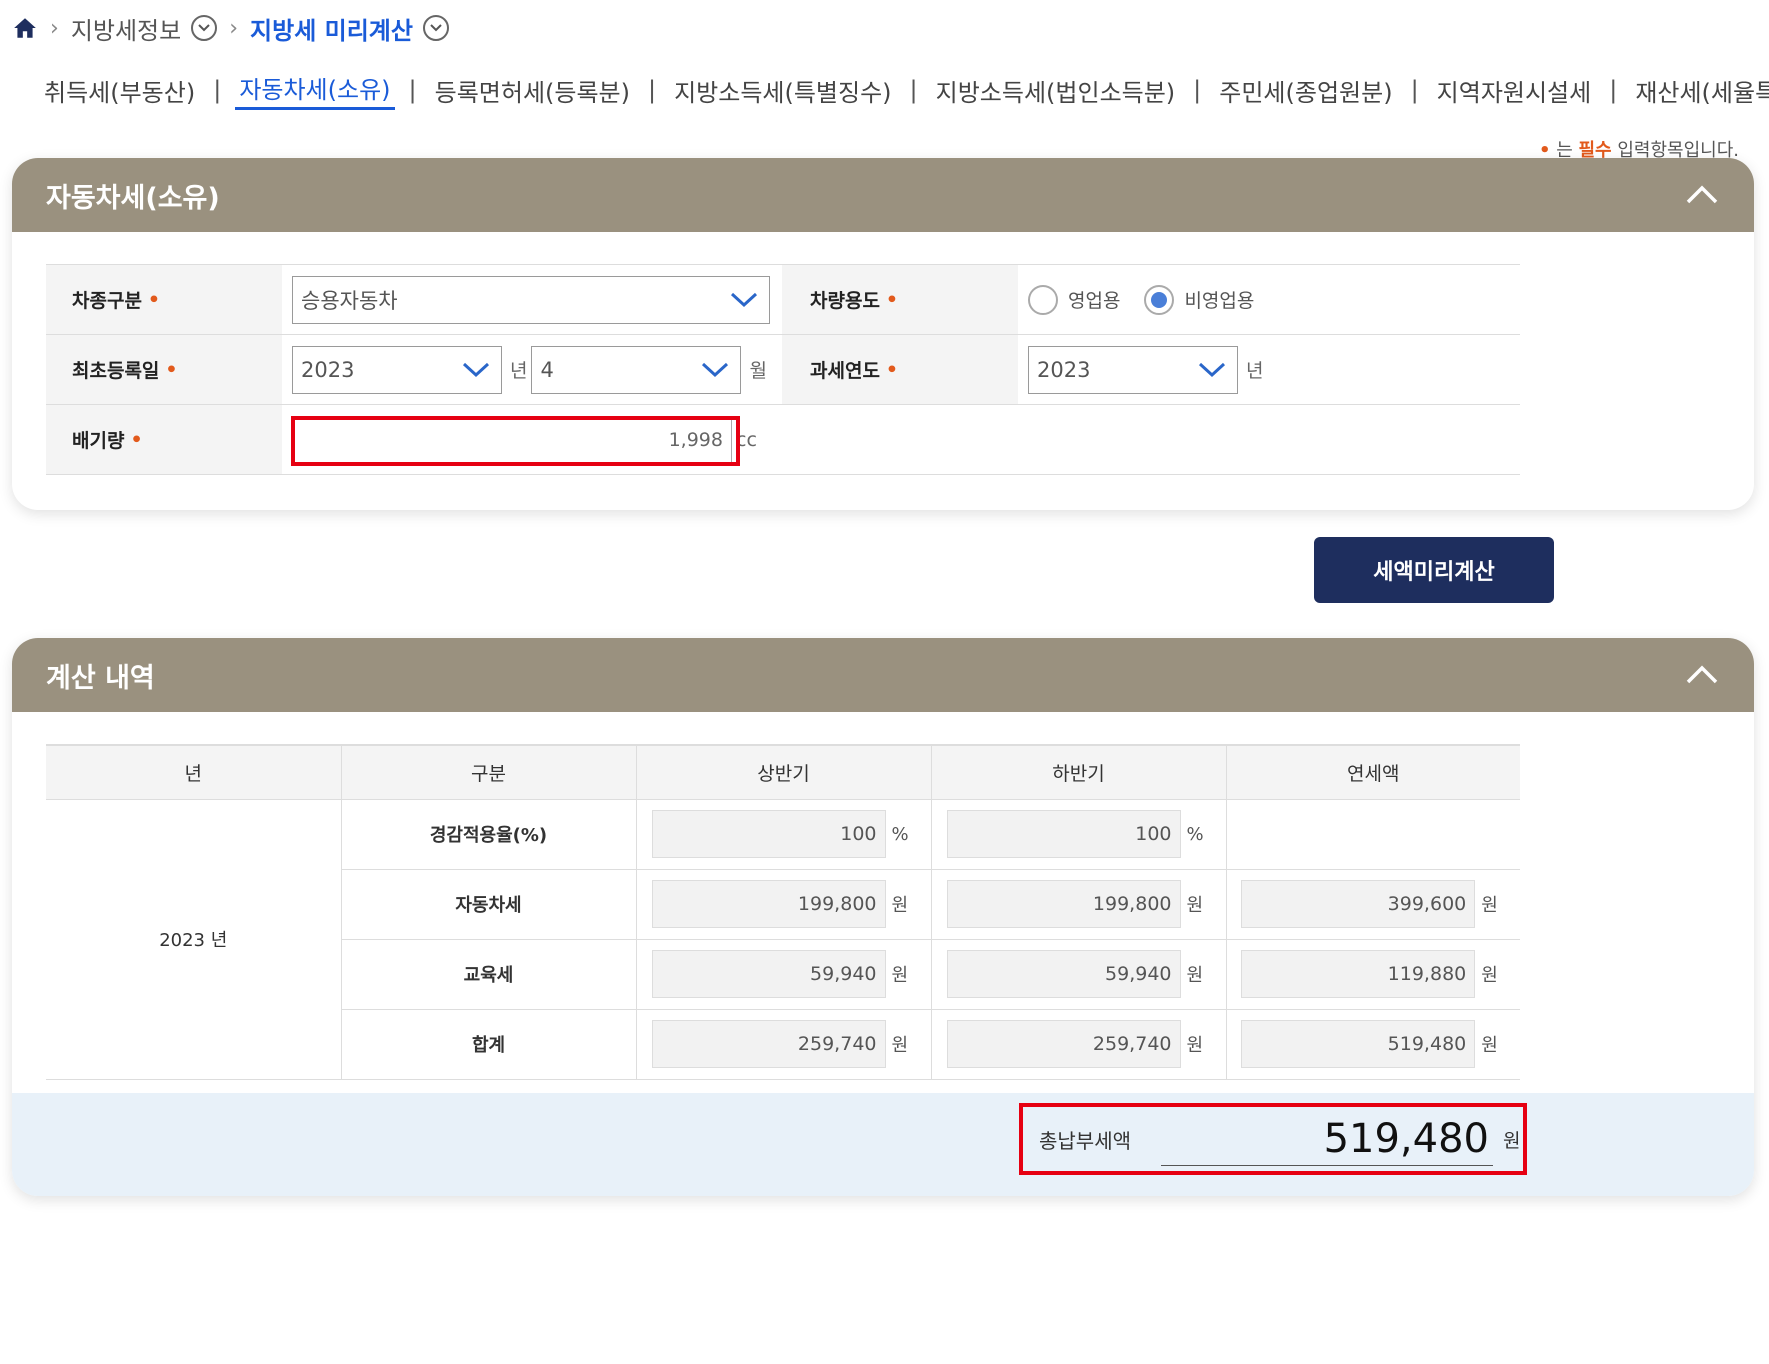  Describe the element at coordinates (1043, 299) in the screenshot. I see `radio-circle` at that location.